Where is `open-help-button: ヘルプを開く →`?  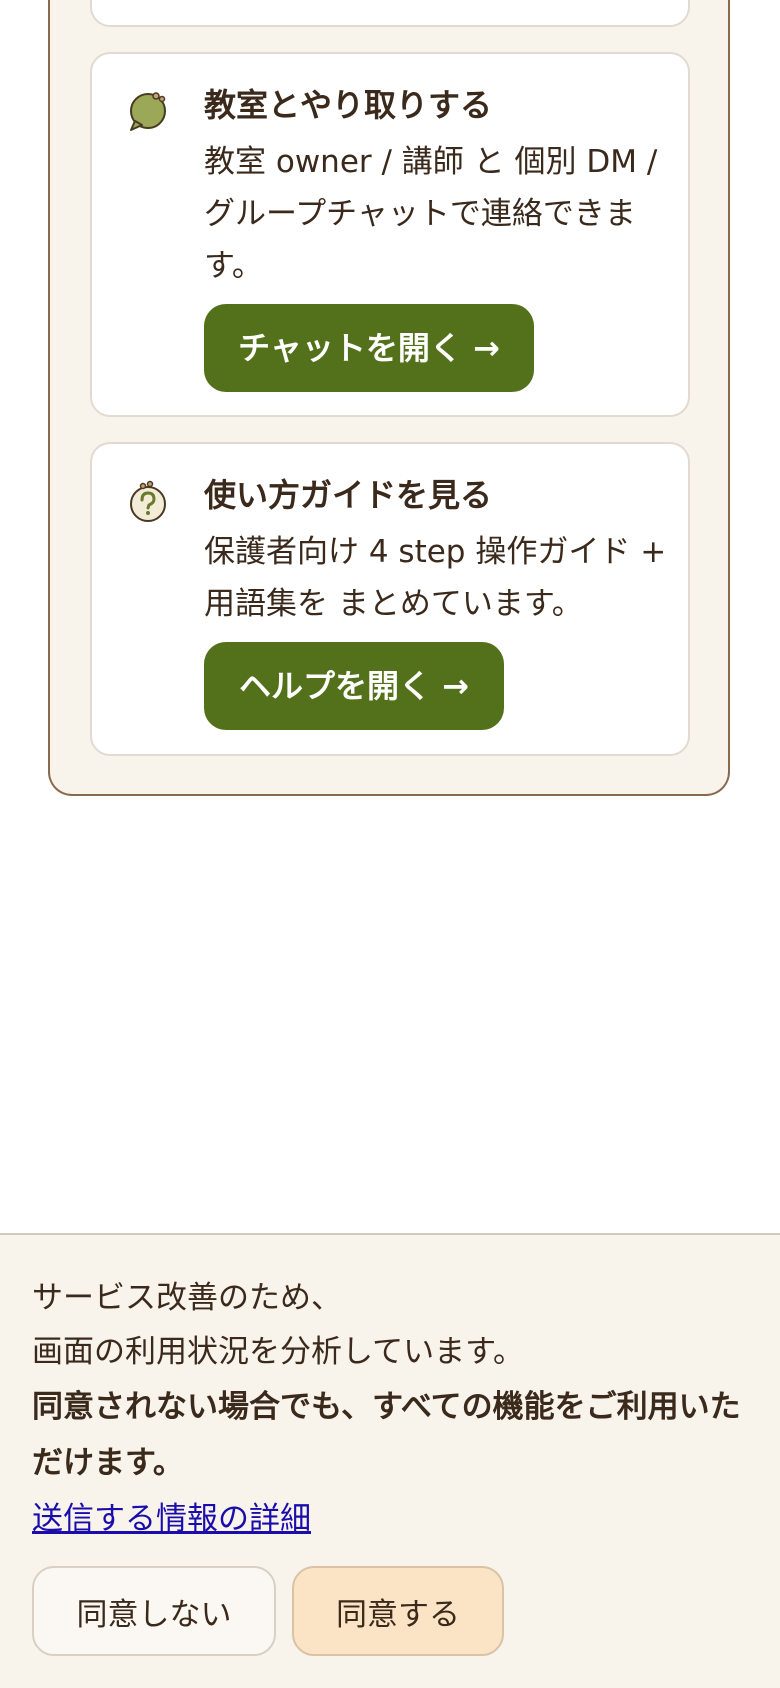 open-help-button: ヘルプを開く → is located at coordinates (354, 686).